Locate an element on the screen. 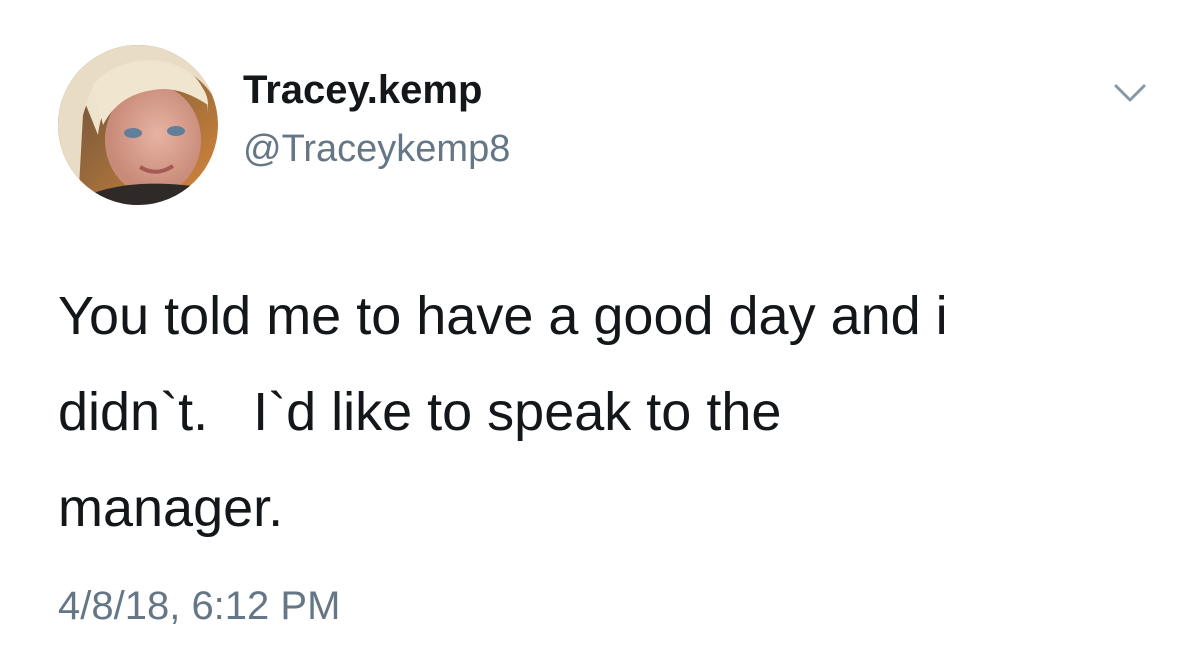 The width and height of the screenshot is (1200, 667). previous-content-fragment is located at coordinates (600, 5).